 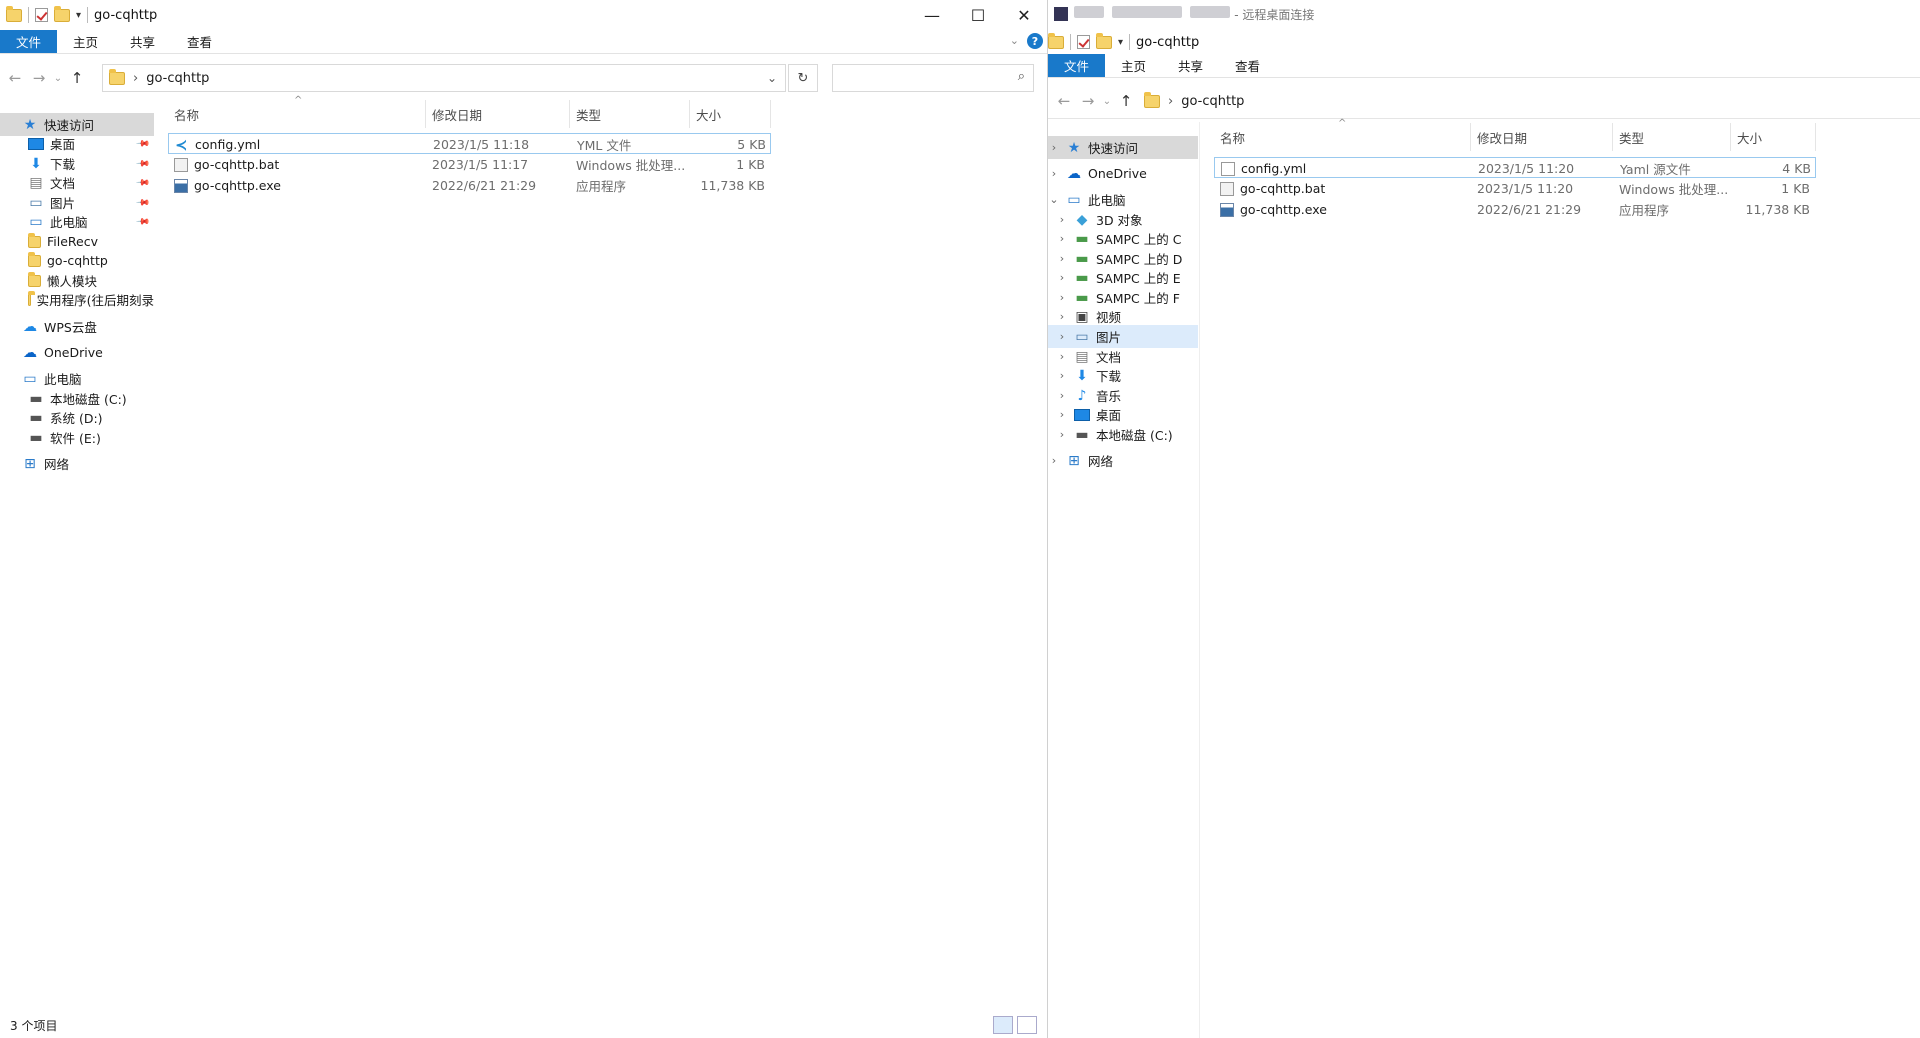 What do you see at coordinates (1027, 1025) in the screenshot?
I see `large-icons-view-icon` at bounding box center [1027, 1025].